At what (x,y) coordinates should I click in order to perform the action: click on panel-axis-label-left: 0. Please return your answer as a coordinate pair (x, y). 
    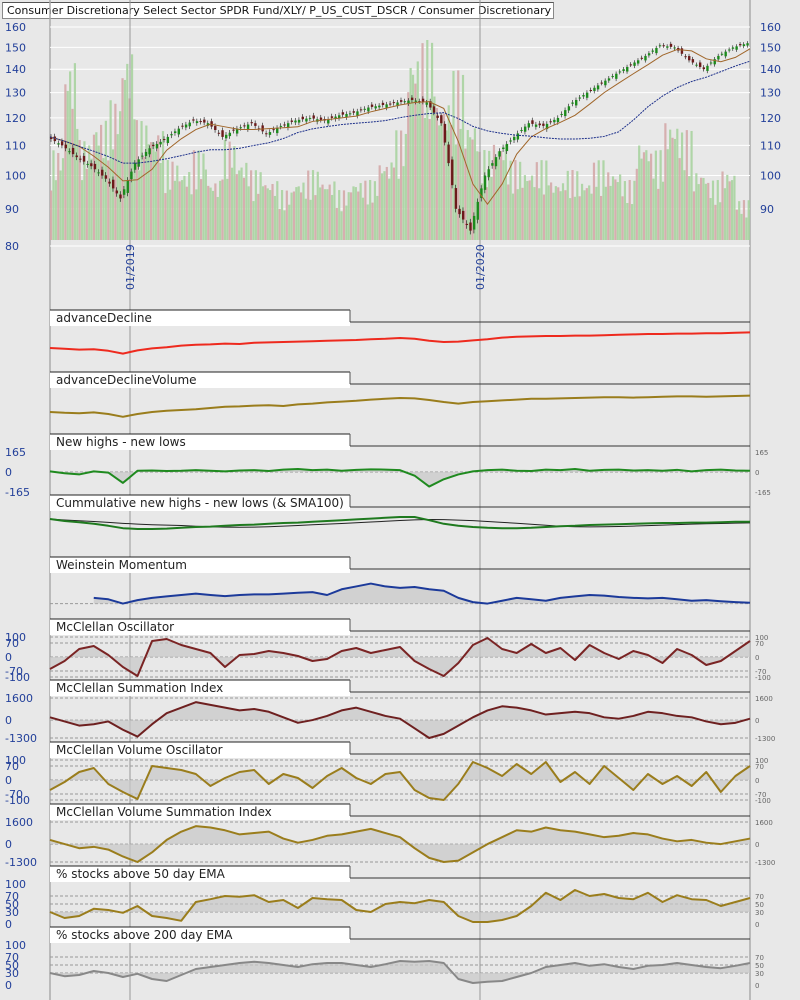
    Looking at the image, I should click on (8, 720).